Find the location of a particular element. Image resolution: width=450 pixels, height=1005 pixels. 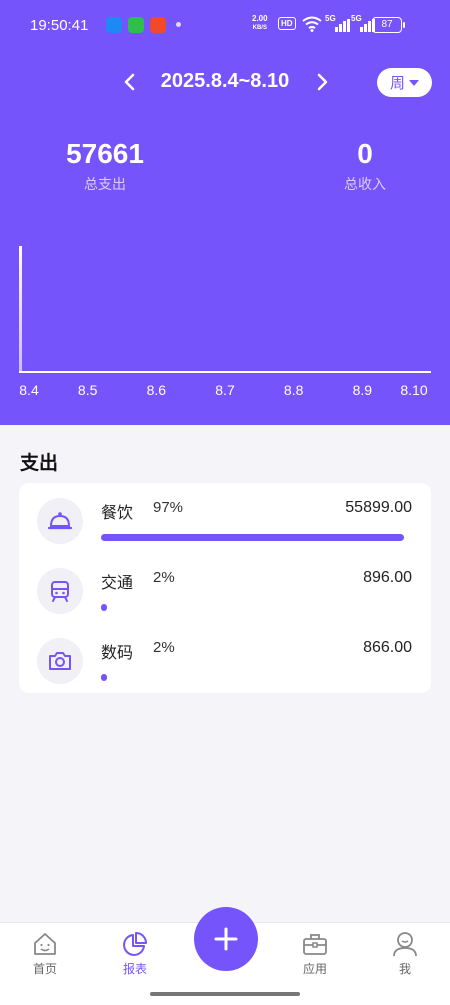

chart-tick-label: 8.4 is located at coordinates (29, 390).